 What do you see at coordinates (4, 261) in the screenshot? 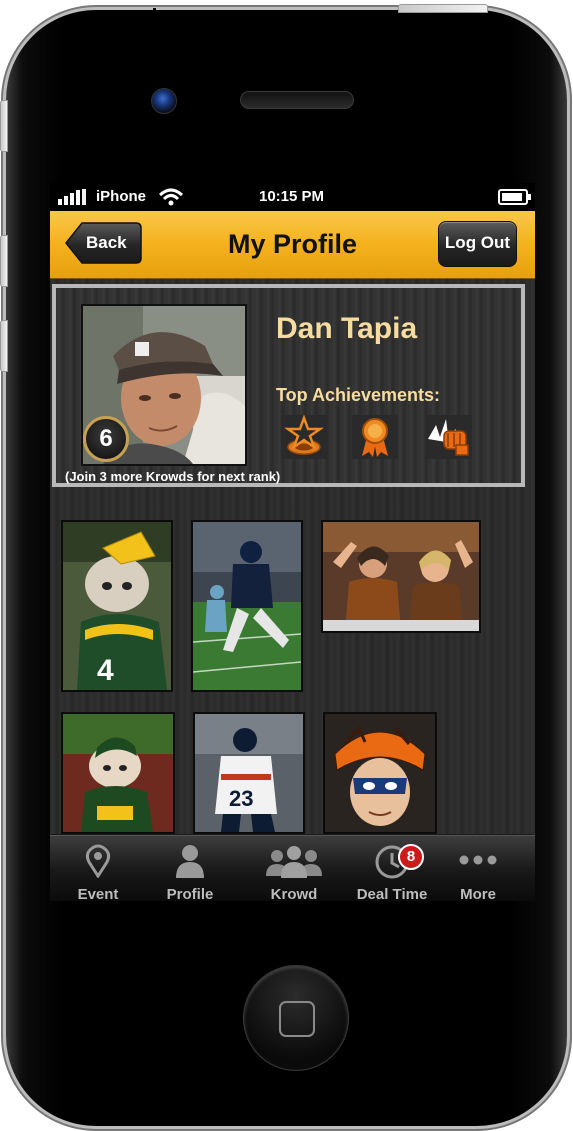
I see `volume-up-button` at bounding box center [4, 261].